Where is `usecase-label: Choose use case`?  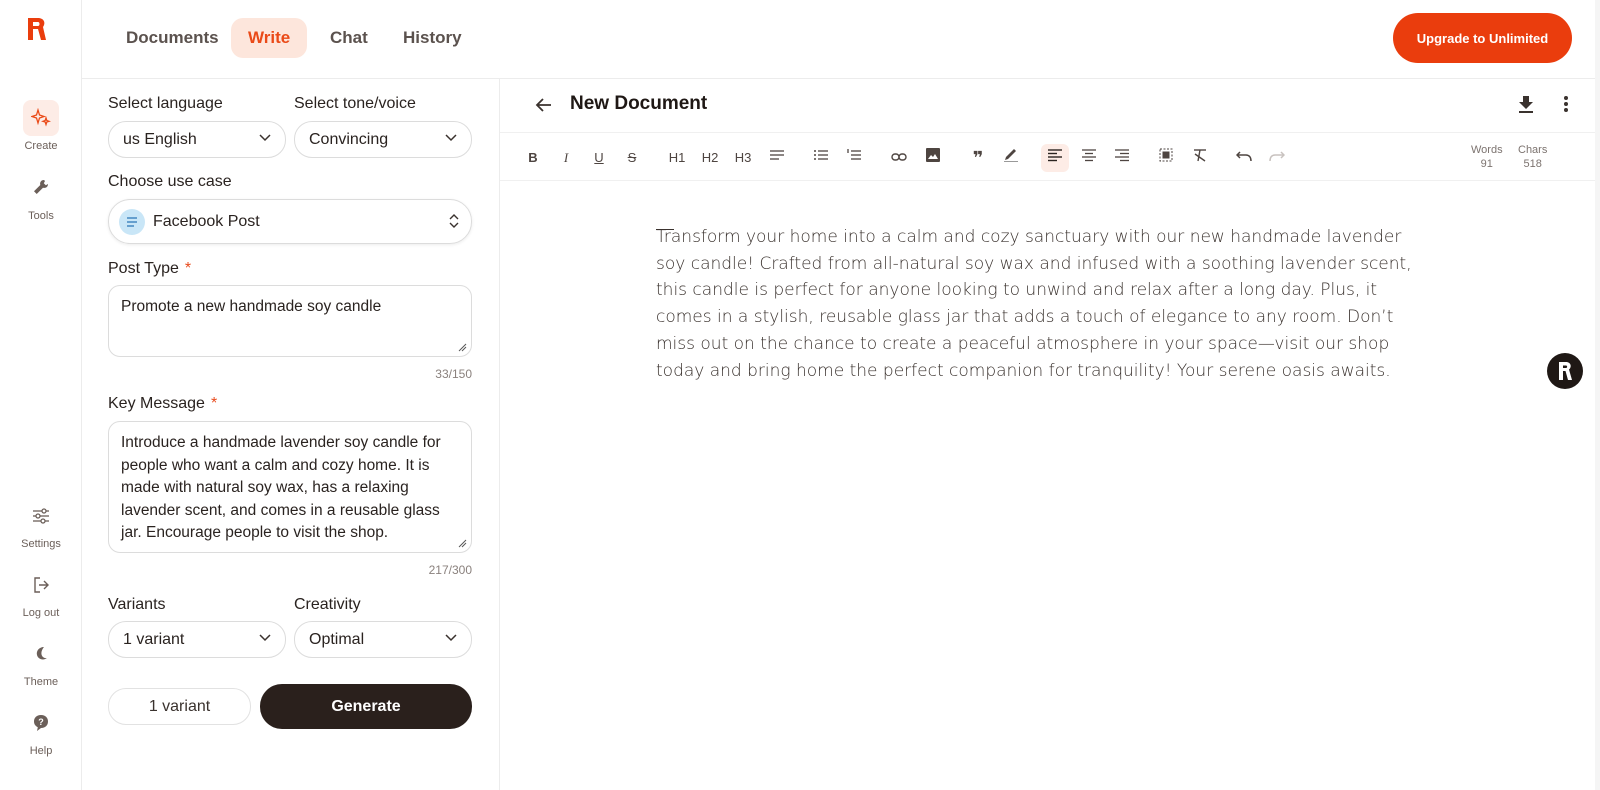 usecase-label: Choose use case is located at coordinates (170, 181).